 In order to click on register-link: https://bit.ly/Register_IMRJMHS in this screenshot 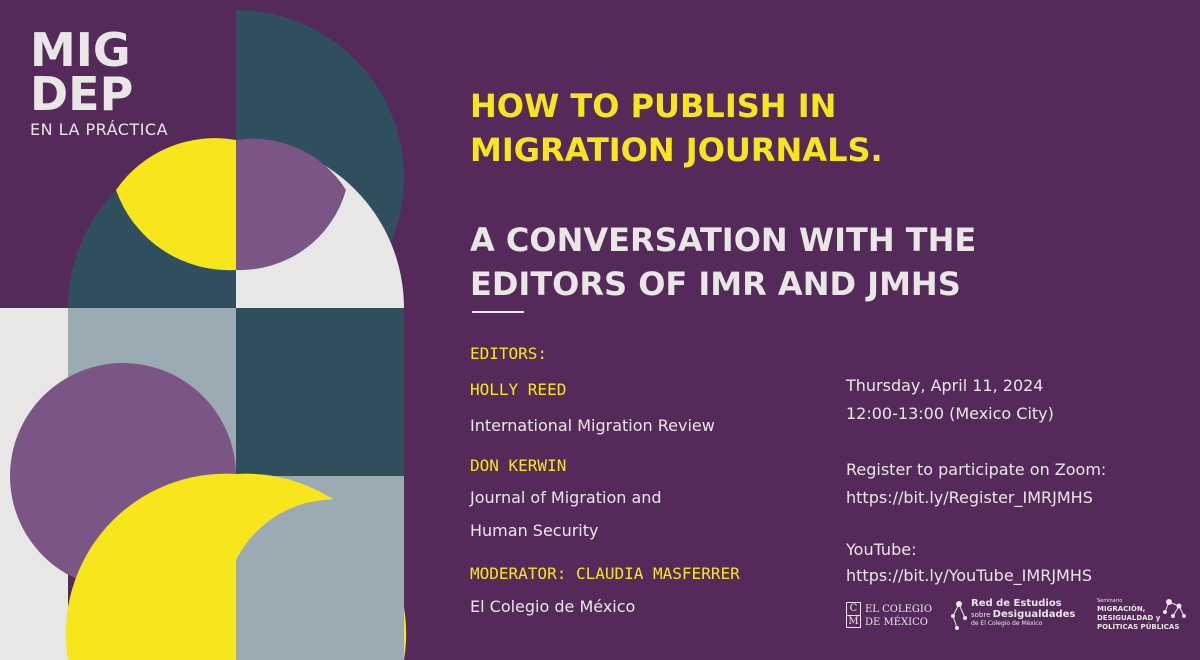, I will do `click(969, 498)`.